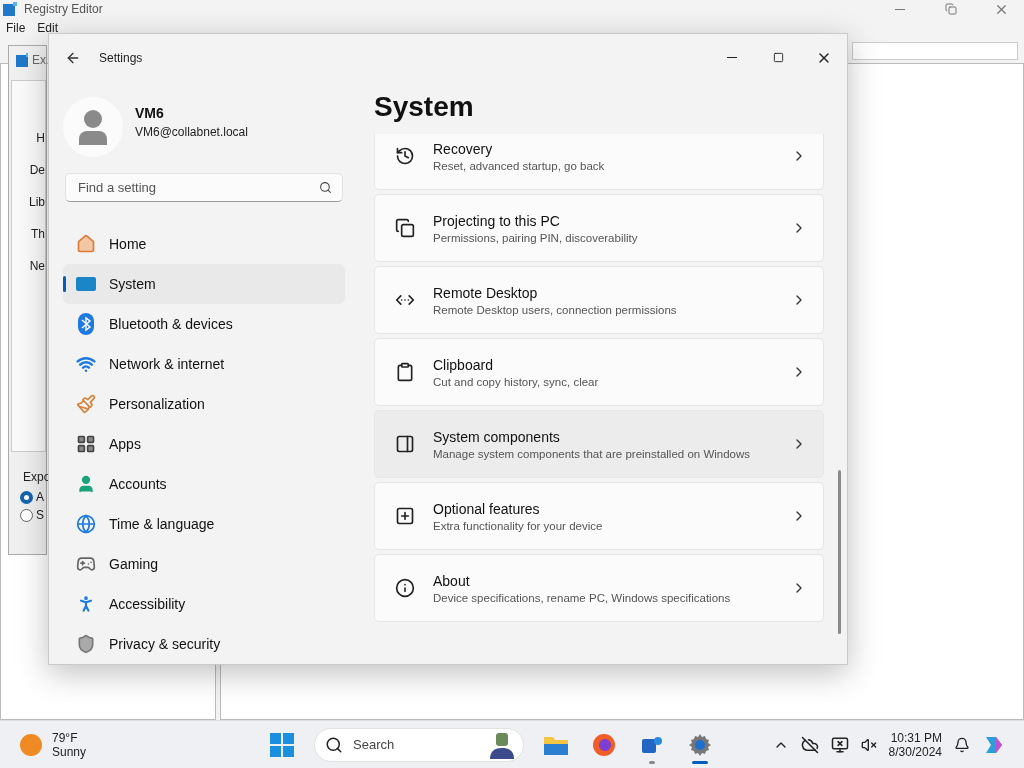 The image size is (1024, 768). What do you see at coordinates (150, 112) in the screenshot?
I see `user-name: VM6` at bounding box center [150, 112].